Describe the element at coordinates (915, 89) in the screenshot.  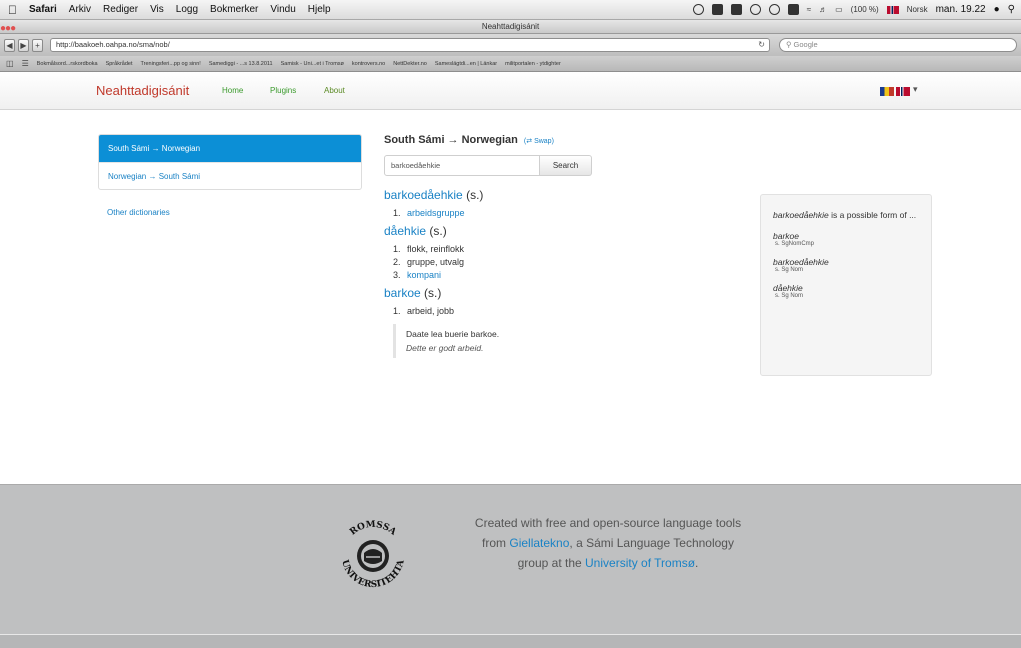
I see `chevron-down-icon: ▾` at that location.